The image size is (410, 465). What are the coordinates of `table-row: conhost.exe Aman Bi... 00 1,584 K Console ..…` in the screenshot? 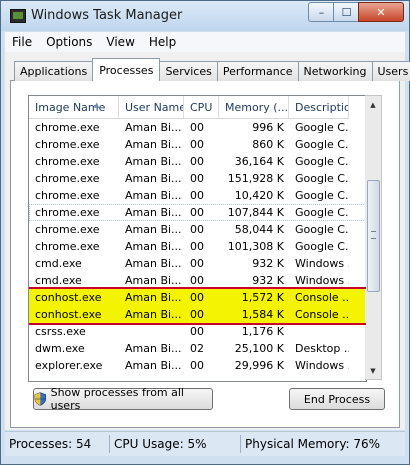 It's located at (197, 314).